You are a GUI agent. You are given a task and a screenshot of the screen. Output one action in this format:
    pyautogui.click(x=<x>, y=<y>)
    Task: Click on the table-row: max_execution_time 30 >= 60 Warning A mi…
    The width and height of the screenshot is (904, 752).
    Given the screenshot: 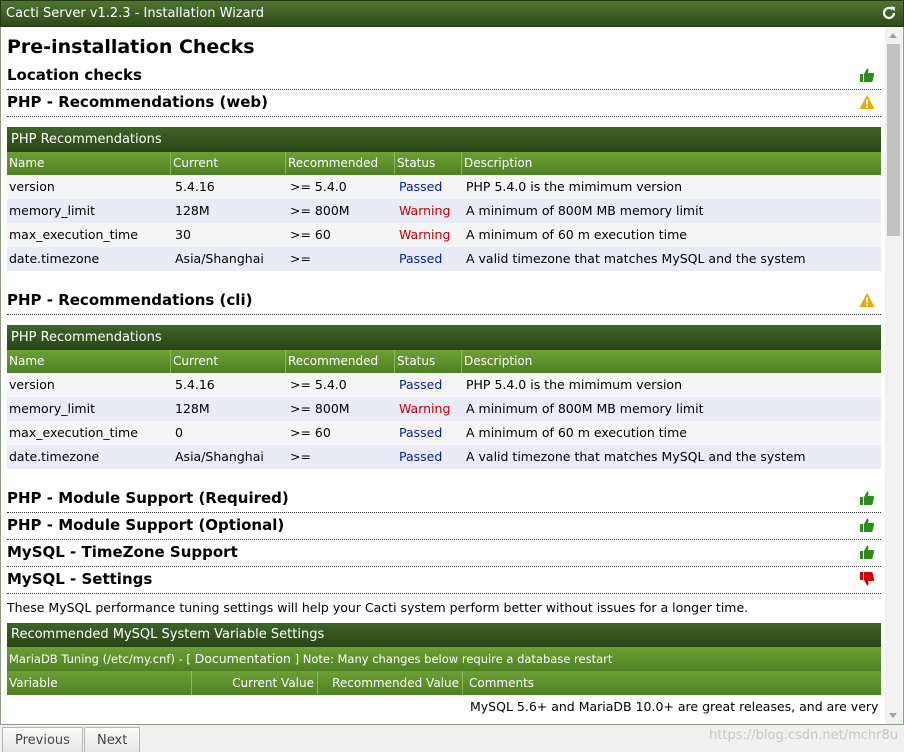 What is the action you would take?
    pyautogui.click(x=444, y=235)
    